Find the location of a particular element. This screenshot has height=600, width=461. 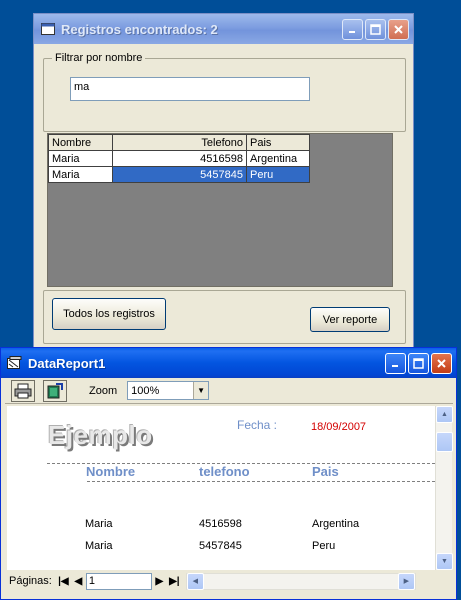

report-cell-telefono: 5457845 is located at coordinates (220, 546).